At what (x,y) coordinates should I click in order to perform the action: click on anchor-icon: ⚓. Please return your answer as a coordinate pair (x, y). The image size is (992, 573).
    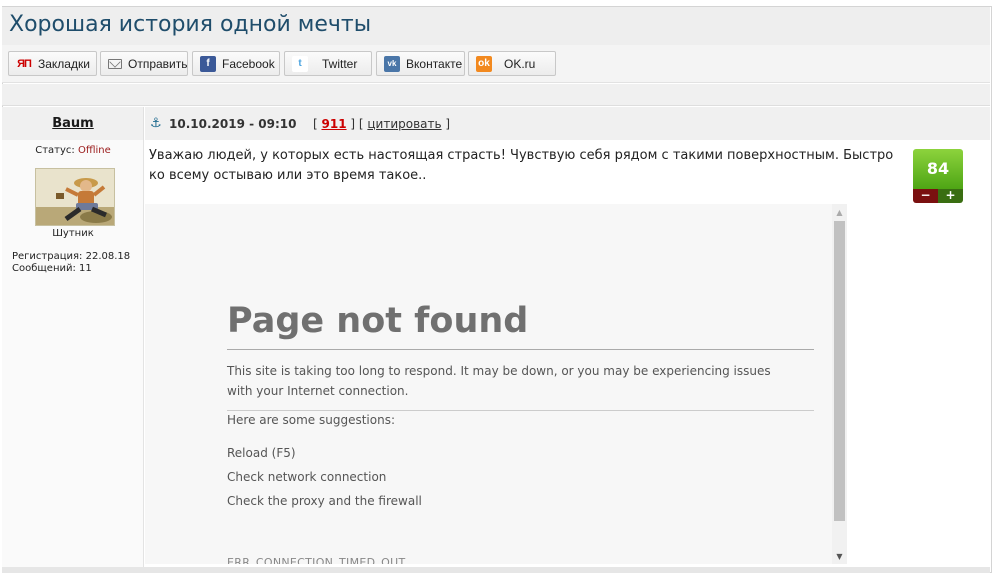
    Looking at the image, I should click on (156, 123).